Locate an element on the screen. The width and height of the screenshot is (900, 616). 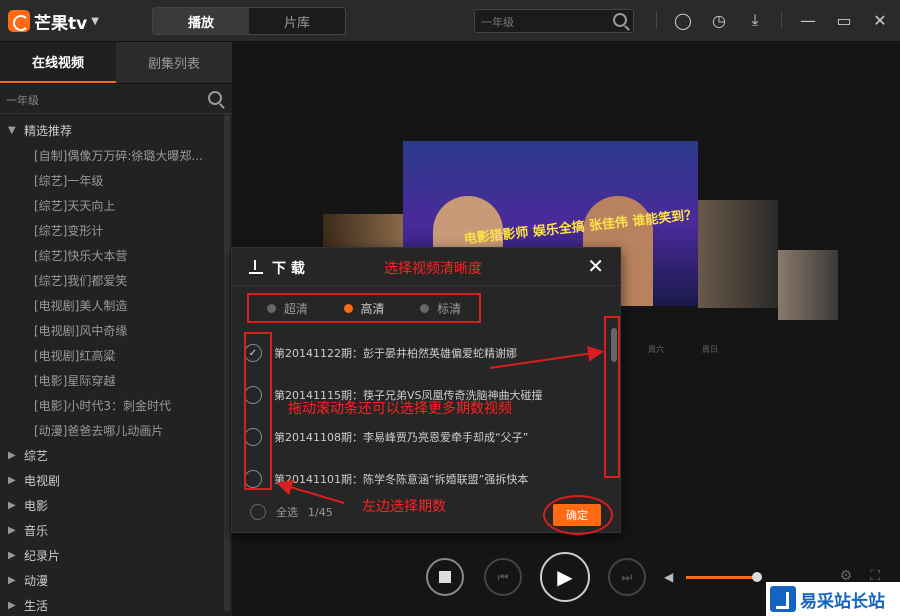
annotation-box-checkboxes is located at coordinates (258, 411).